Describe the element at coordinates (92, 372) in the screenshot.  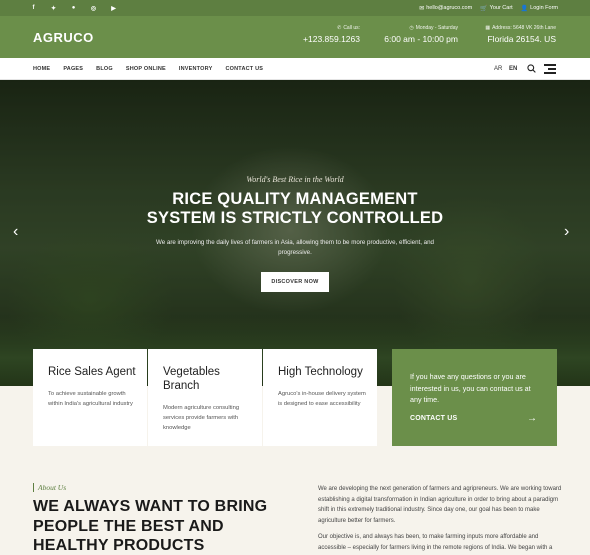
I see `feature-title: Rice Sales Agent` at that location.